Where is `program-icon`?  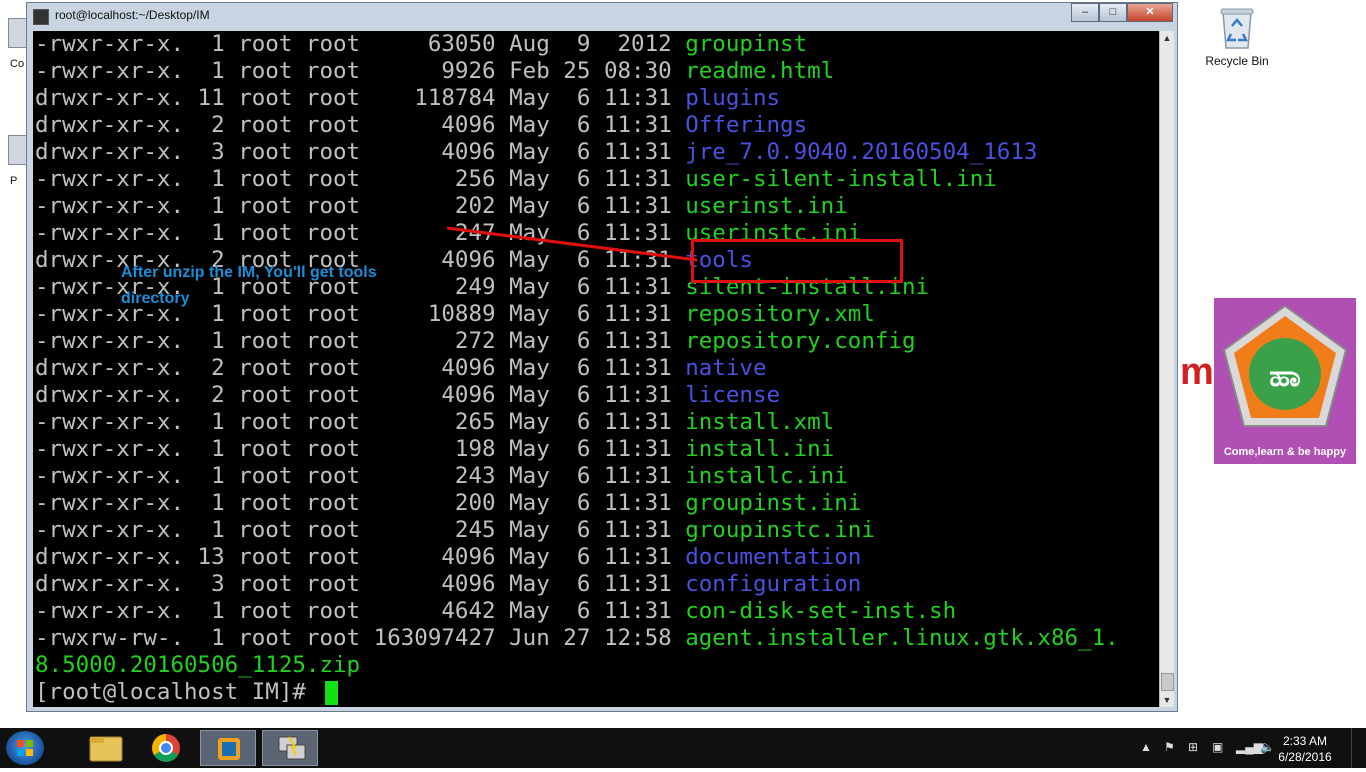 program-icon is located at coordinates (18, 150).